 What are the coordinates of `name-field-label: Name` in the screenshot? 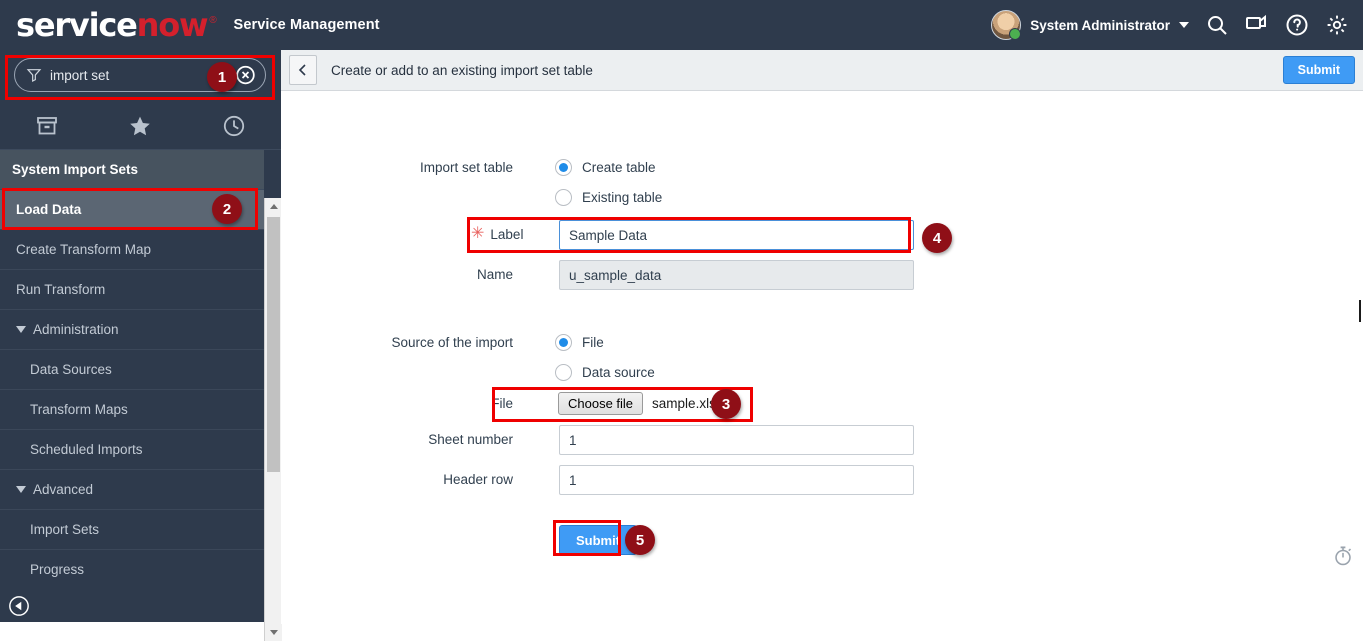 It's located at (494, 274).